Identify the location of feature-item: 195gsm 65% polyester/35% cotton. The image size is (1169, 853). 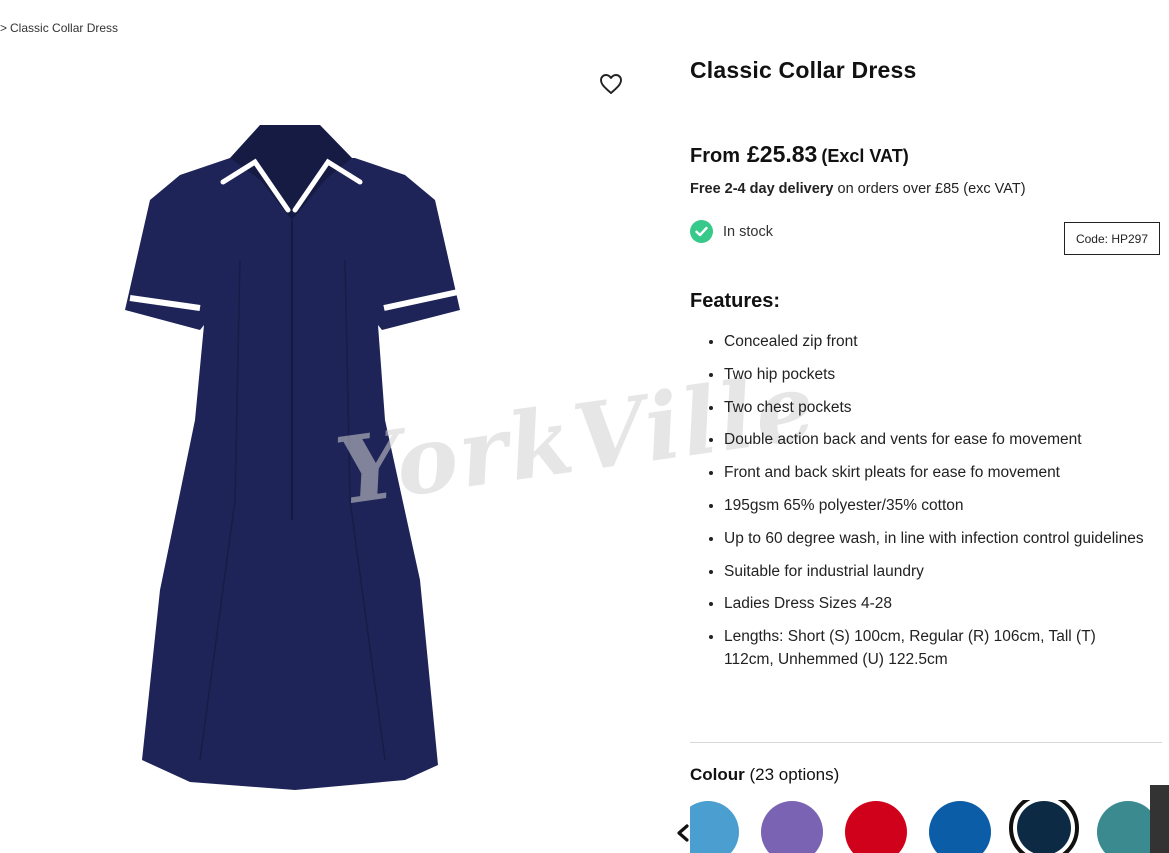
(934, 505).